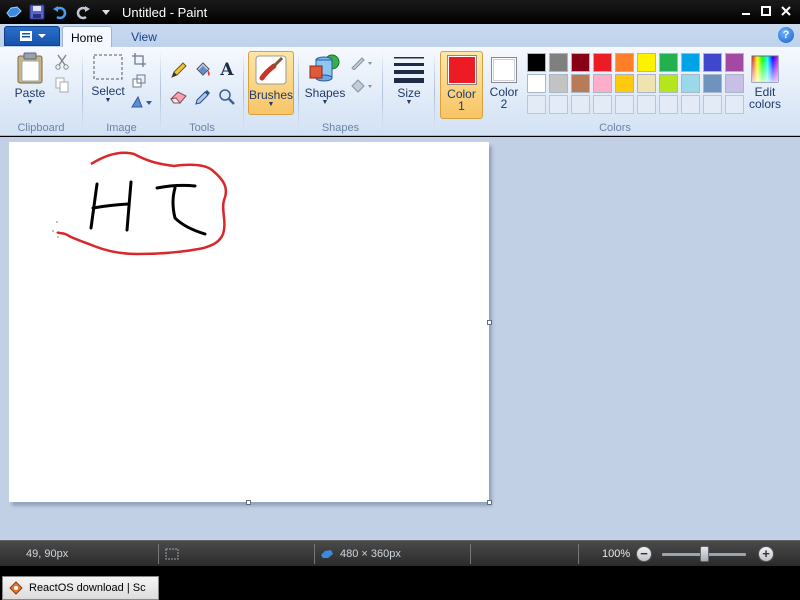 Image resolution: width=800 pixels, height=600 pixels. I want to click on close-button, so click(786, 11).